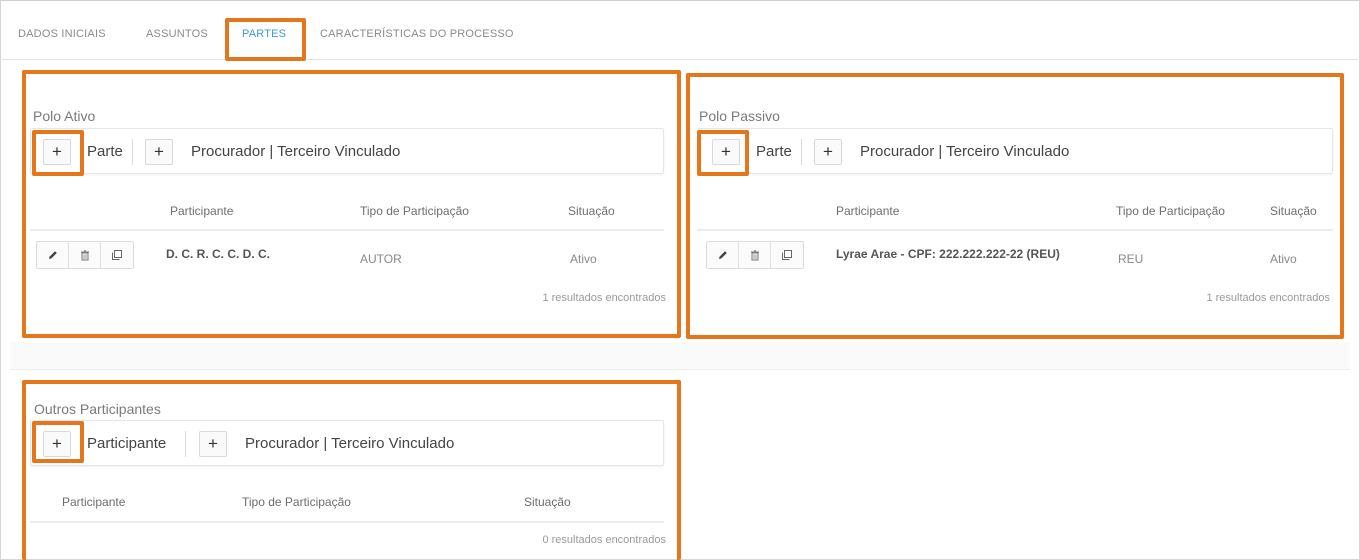 The width and height of the screenshot is (1360, 560). Describe the element at coordinates (964, 151) in the screenshot. I see `add-procurador-passivo-label: Procurador | Terceiro Vinculado` at that location.